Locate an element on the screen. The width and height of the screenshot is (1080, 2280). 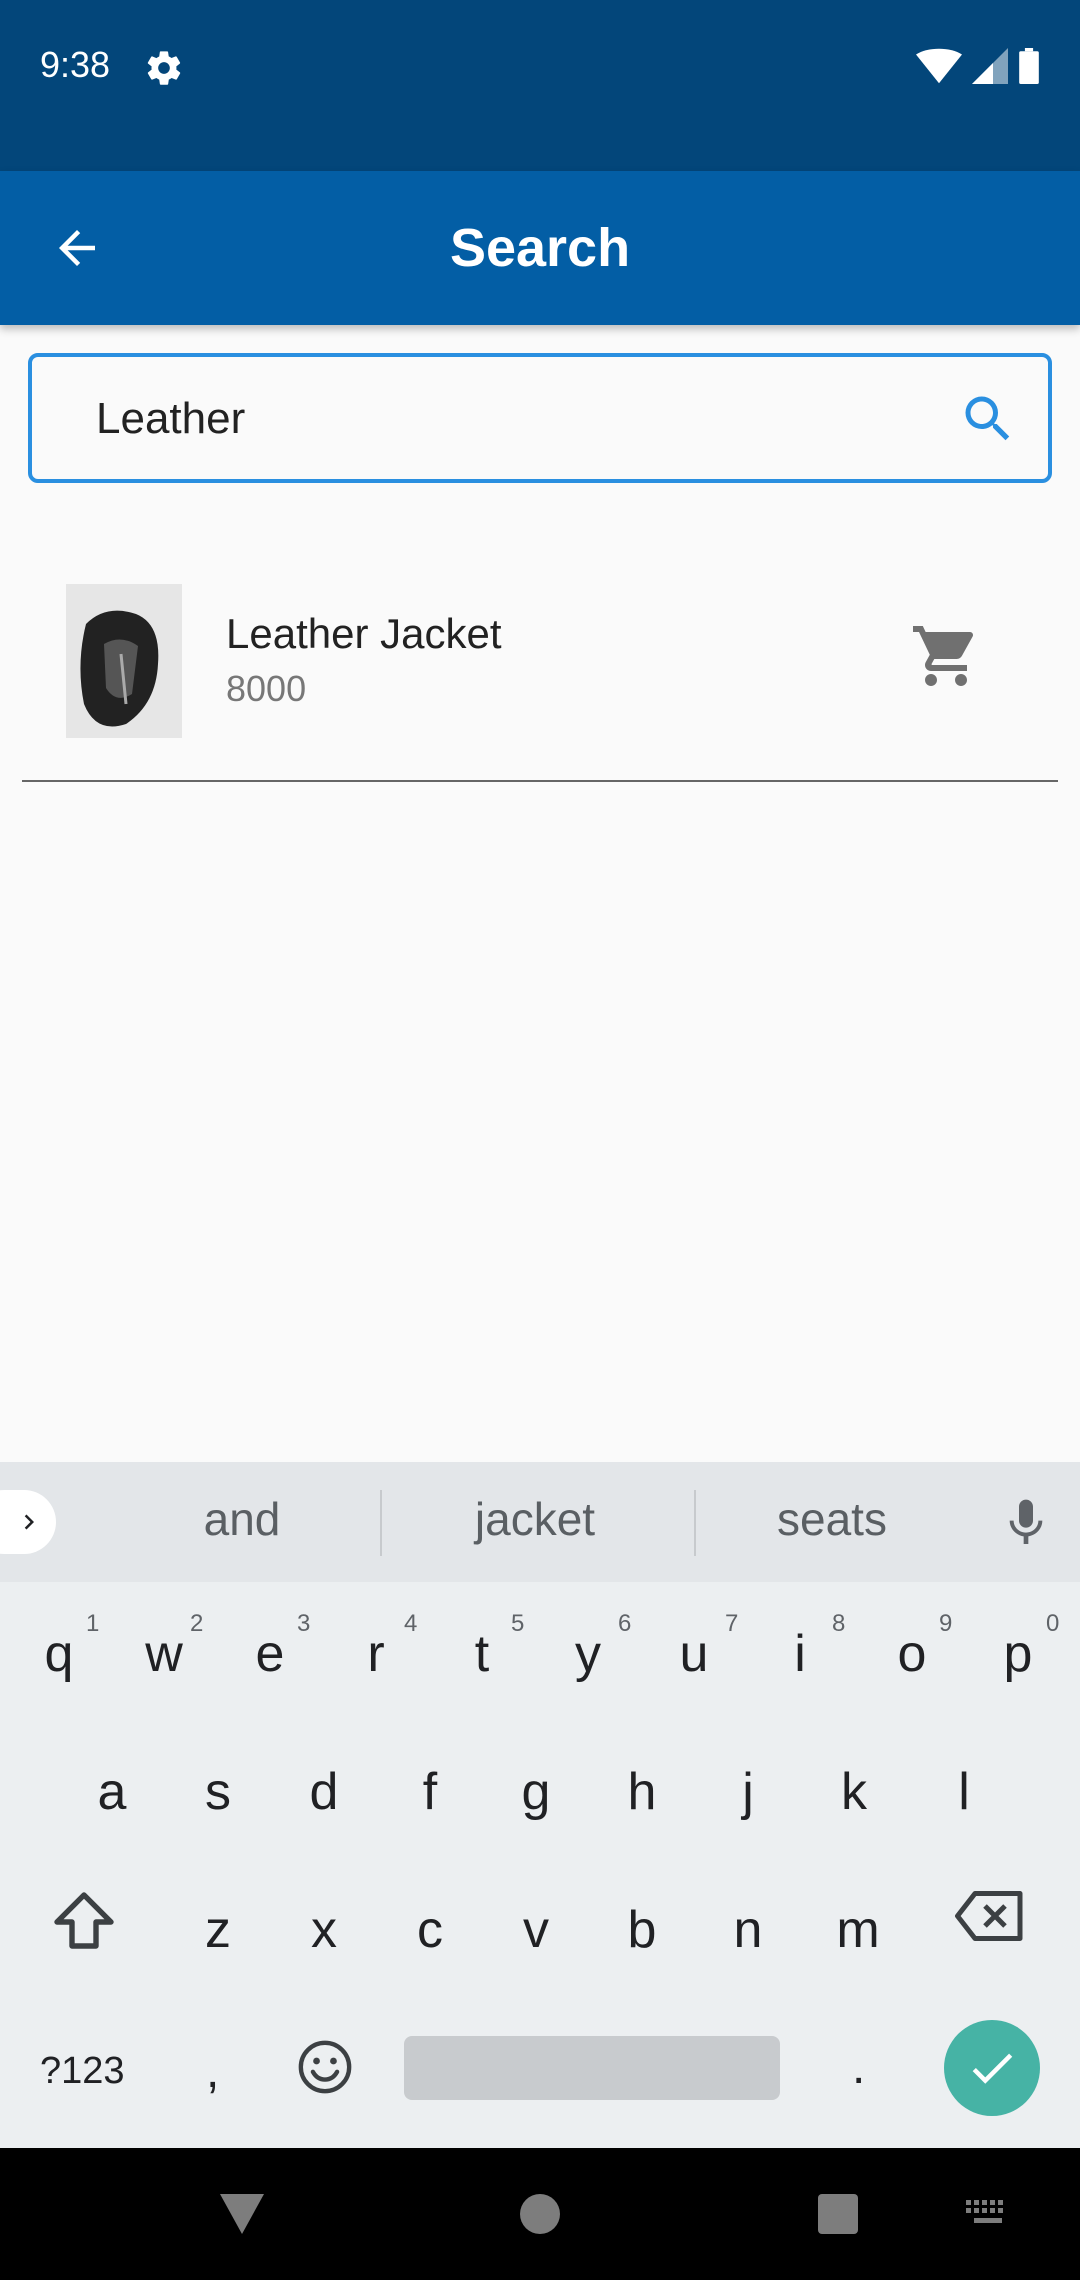
key-a: a is located at coordinates (112, 1792).